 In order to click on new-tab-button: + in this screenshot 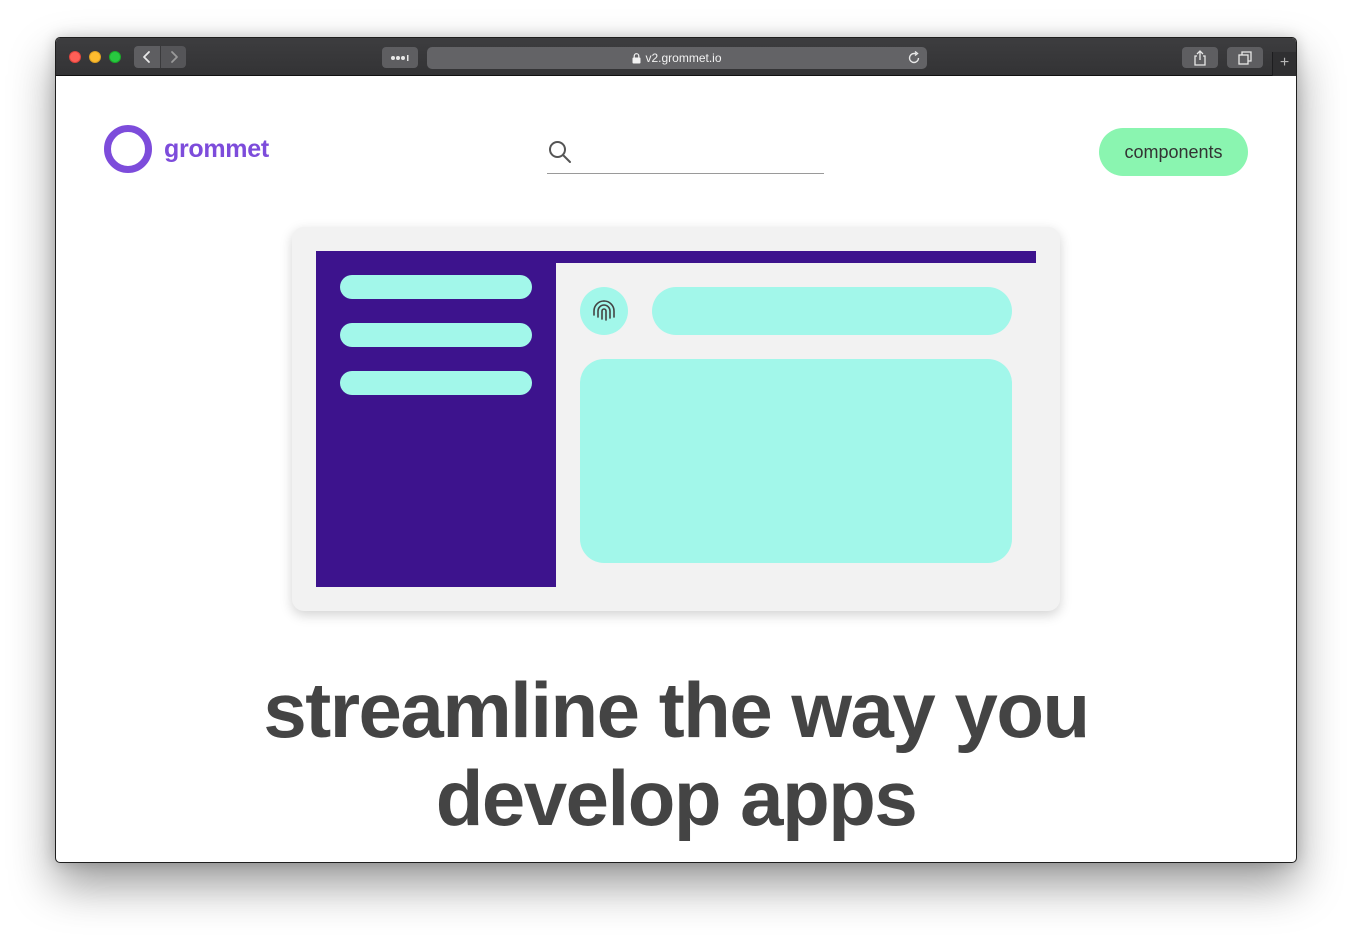, I will do `click(1284, 64)`.